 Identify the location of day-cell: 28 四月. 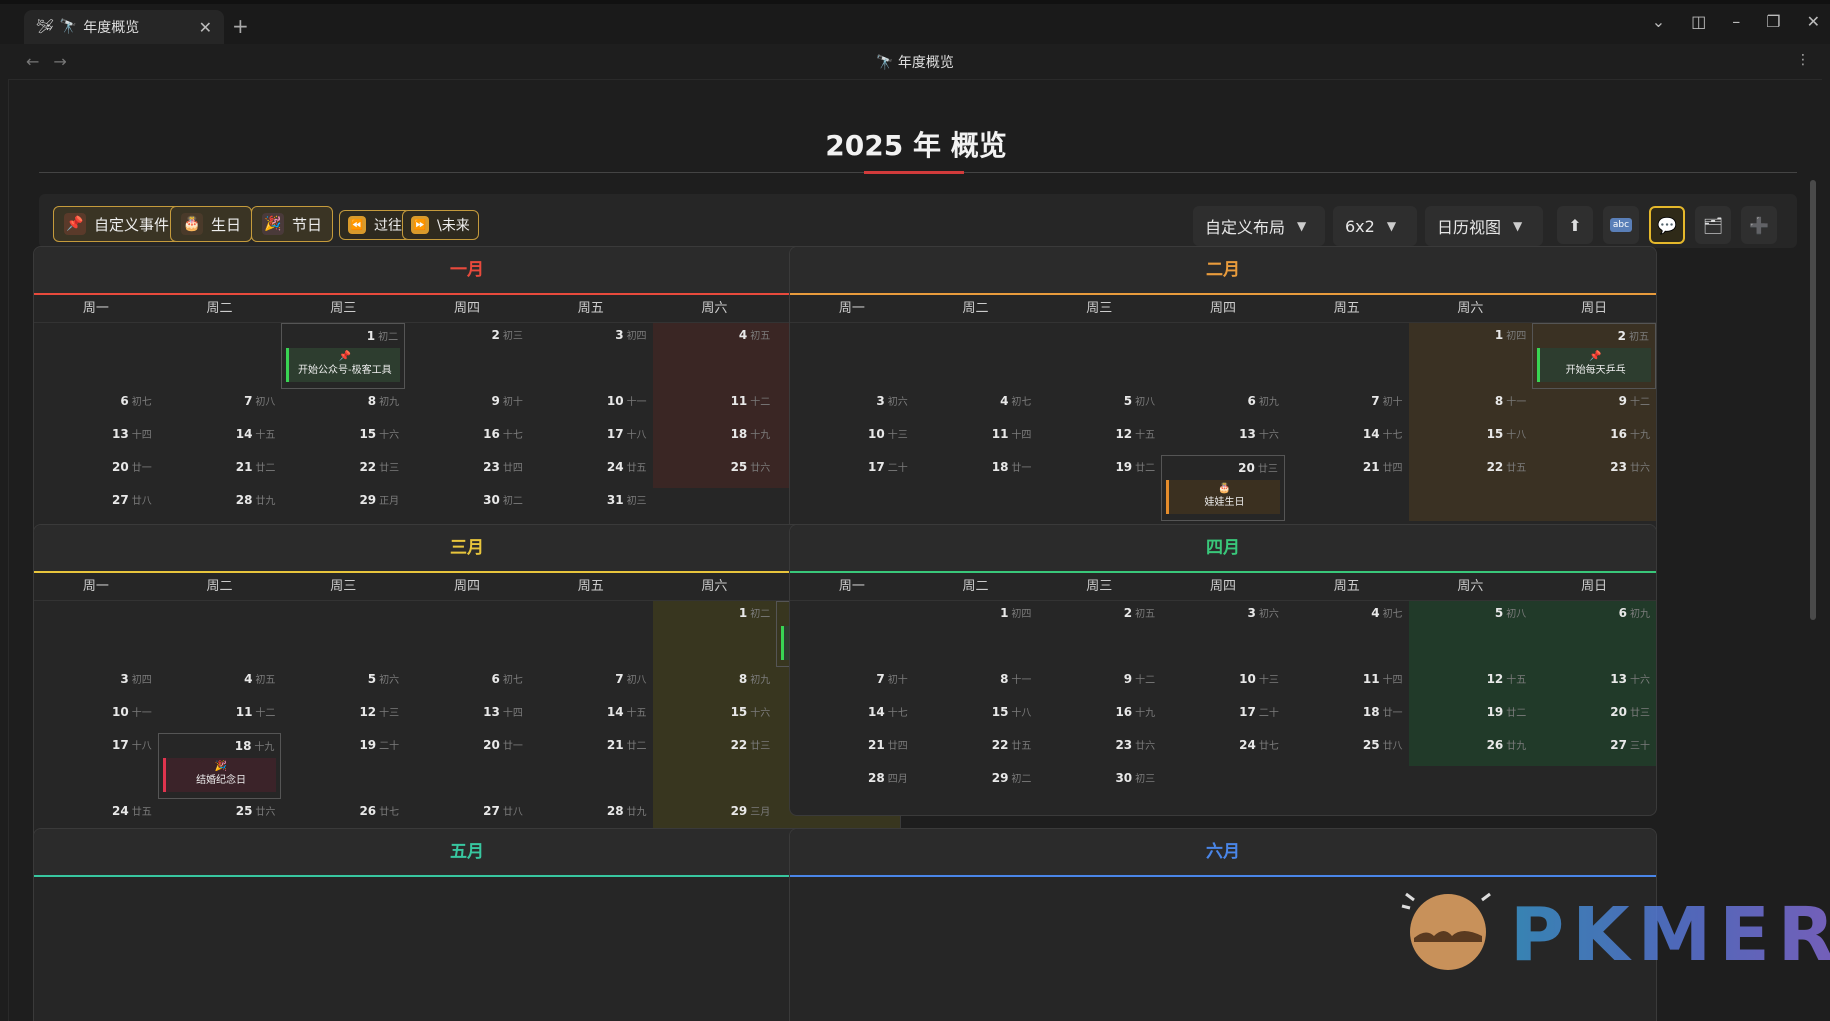
(852, 782).